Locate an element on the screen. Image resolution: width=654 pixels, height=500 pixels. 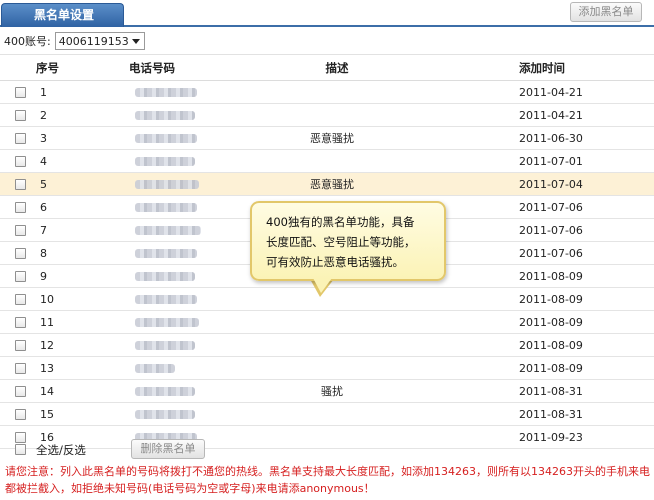
row-seq: 8 is located at coordinates (43, 253).